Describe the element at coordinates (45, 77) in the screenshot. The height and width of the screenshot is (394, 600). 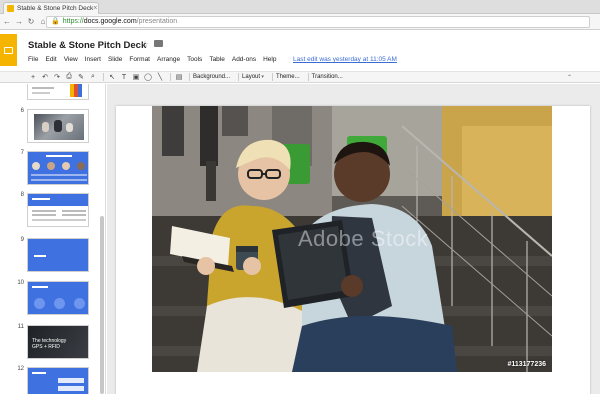
I see `undo-icon: ↶` at that location.